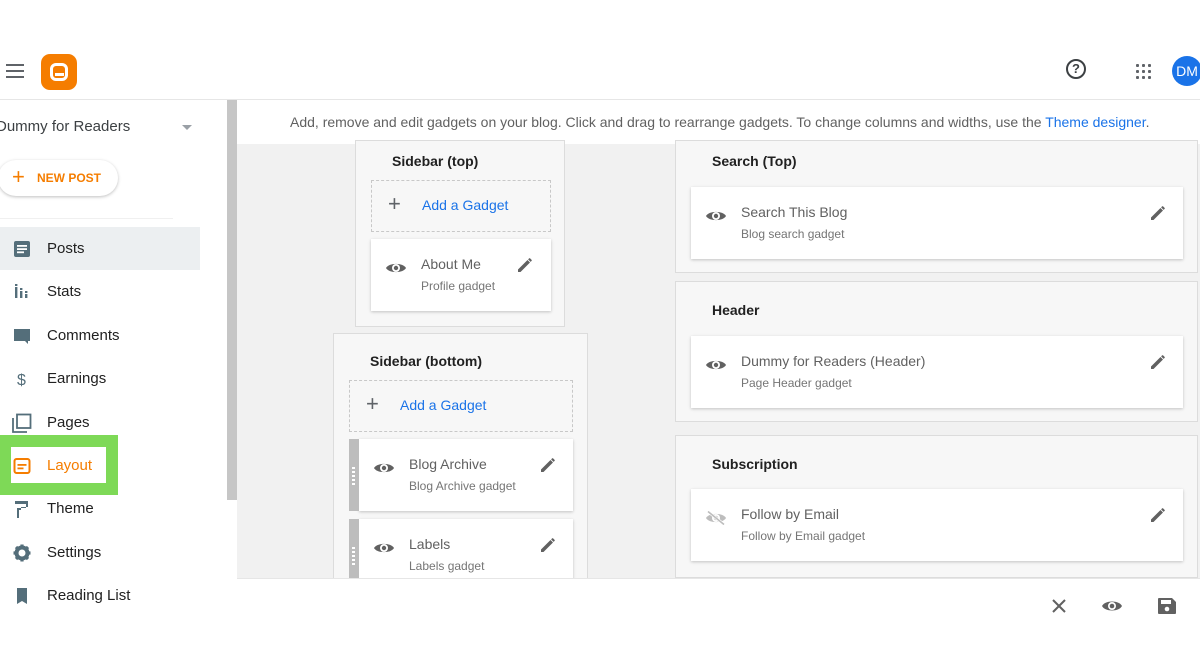 The height and width of the screenshot is (658, 1200). Describe the element at coordinates (83, 335) in the screenshot. I see `sidebar-item-label: Comments` at that location.